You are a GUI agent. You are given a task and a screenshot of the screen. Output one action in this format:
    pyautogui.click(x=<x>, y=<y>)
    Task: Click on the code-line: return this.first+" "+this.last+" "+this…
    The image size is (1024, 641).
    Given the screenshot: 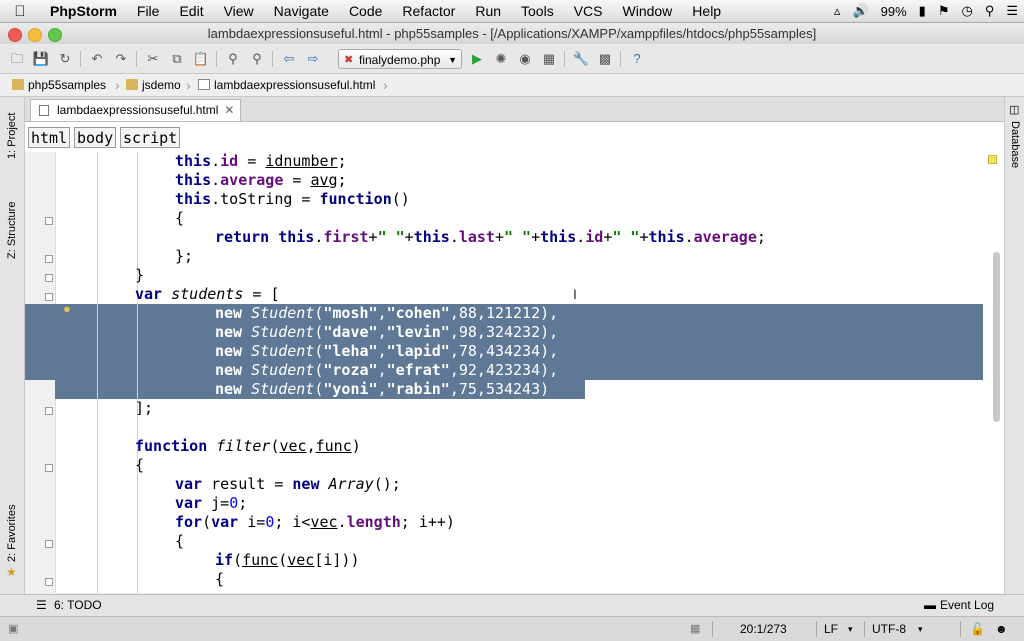 What is the action you would take?
    pyautogui.click(x=490, y=237)
    